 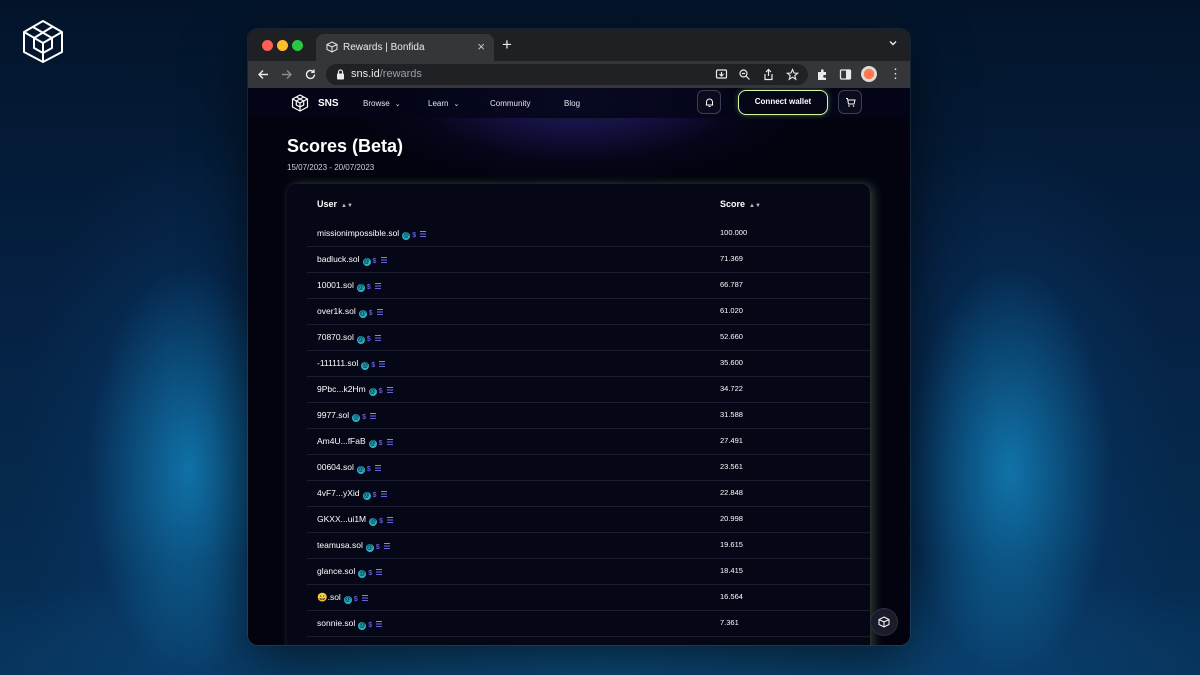 What do you see at coordinates (340, 74) in the screenshot?
I see `lock-icon` at bounding box center [340, 74].